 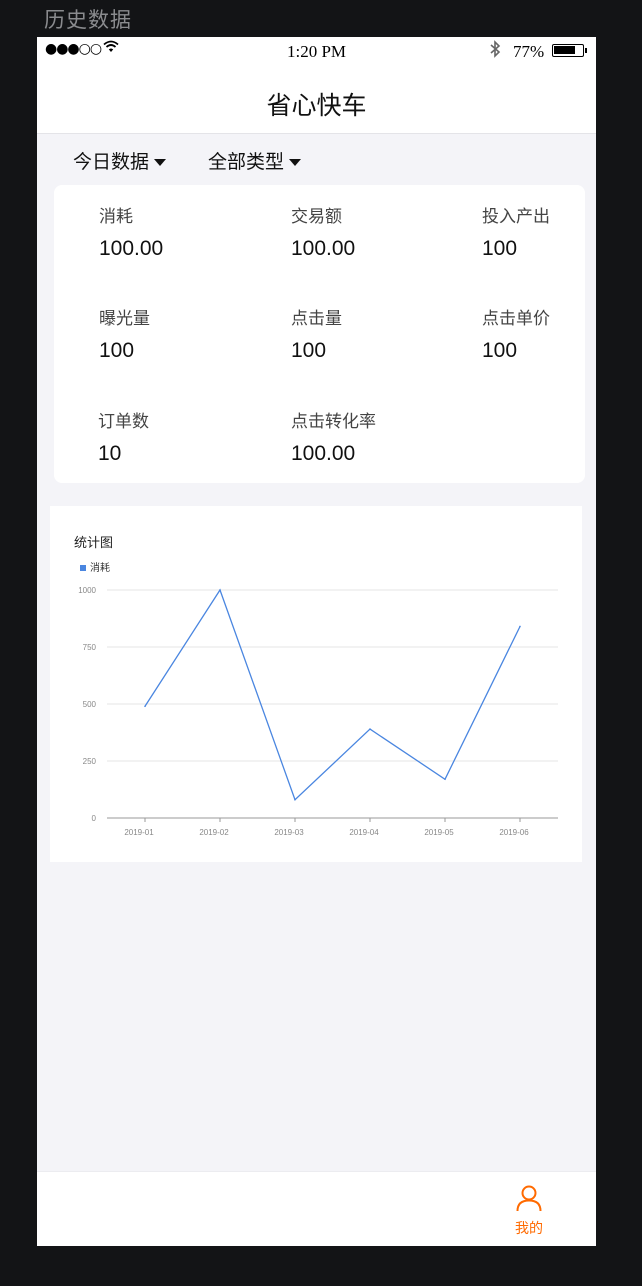 What do you see at coordinates (124, 319) in the screenshot?
I see `metric-label: 曝光量` at bounding box center [124, 319].